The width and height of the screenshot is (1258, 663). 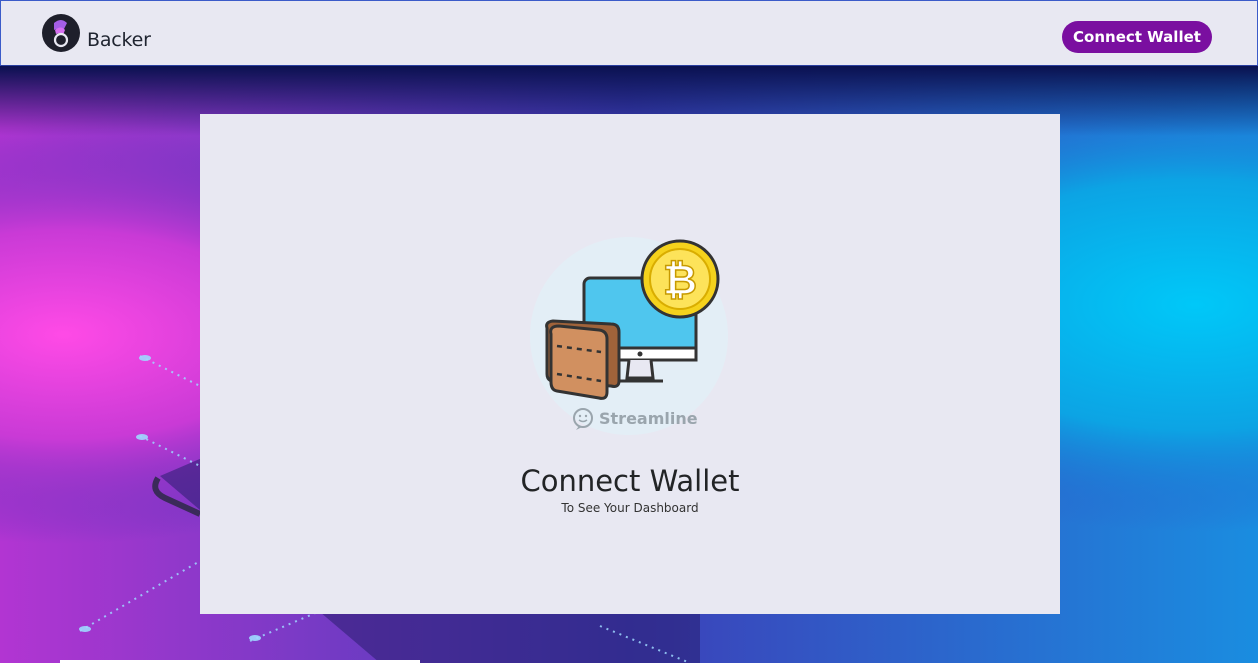 I want to click on wallet-computer-bitcoin-icon: ₿ Streamline, so click(x=629, y=336).